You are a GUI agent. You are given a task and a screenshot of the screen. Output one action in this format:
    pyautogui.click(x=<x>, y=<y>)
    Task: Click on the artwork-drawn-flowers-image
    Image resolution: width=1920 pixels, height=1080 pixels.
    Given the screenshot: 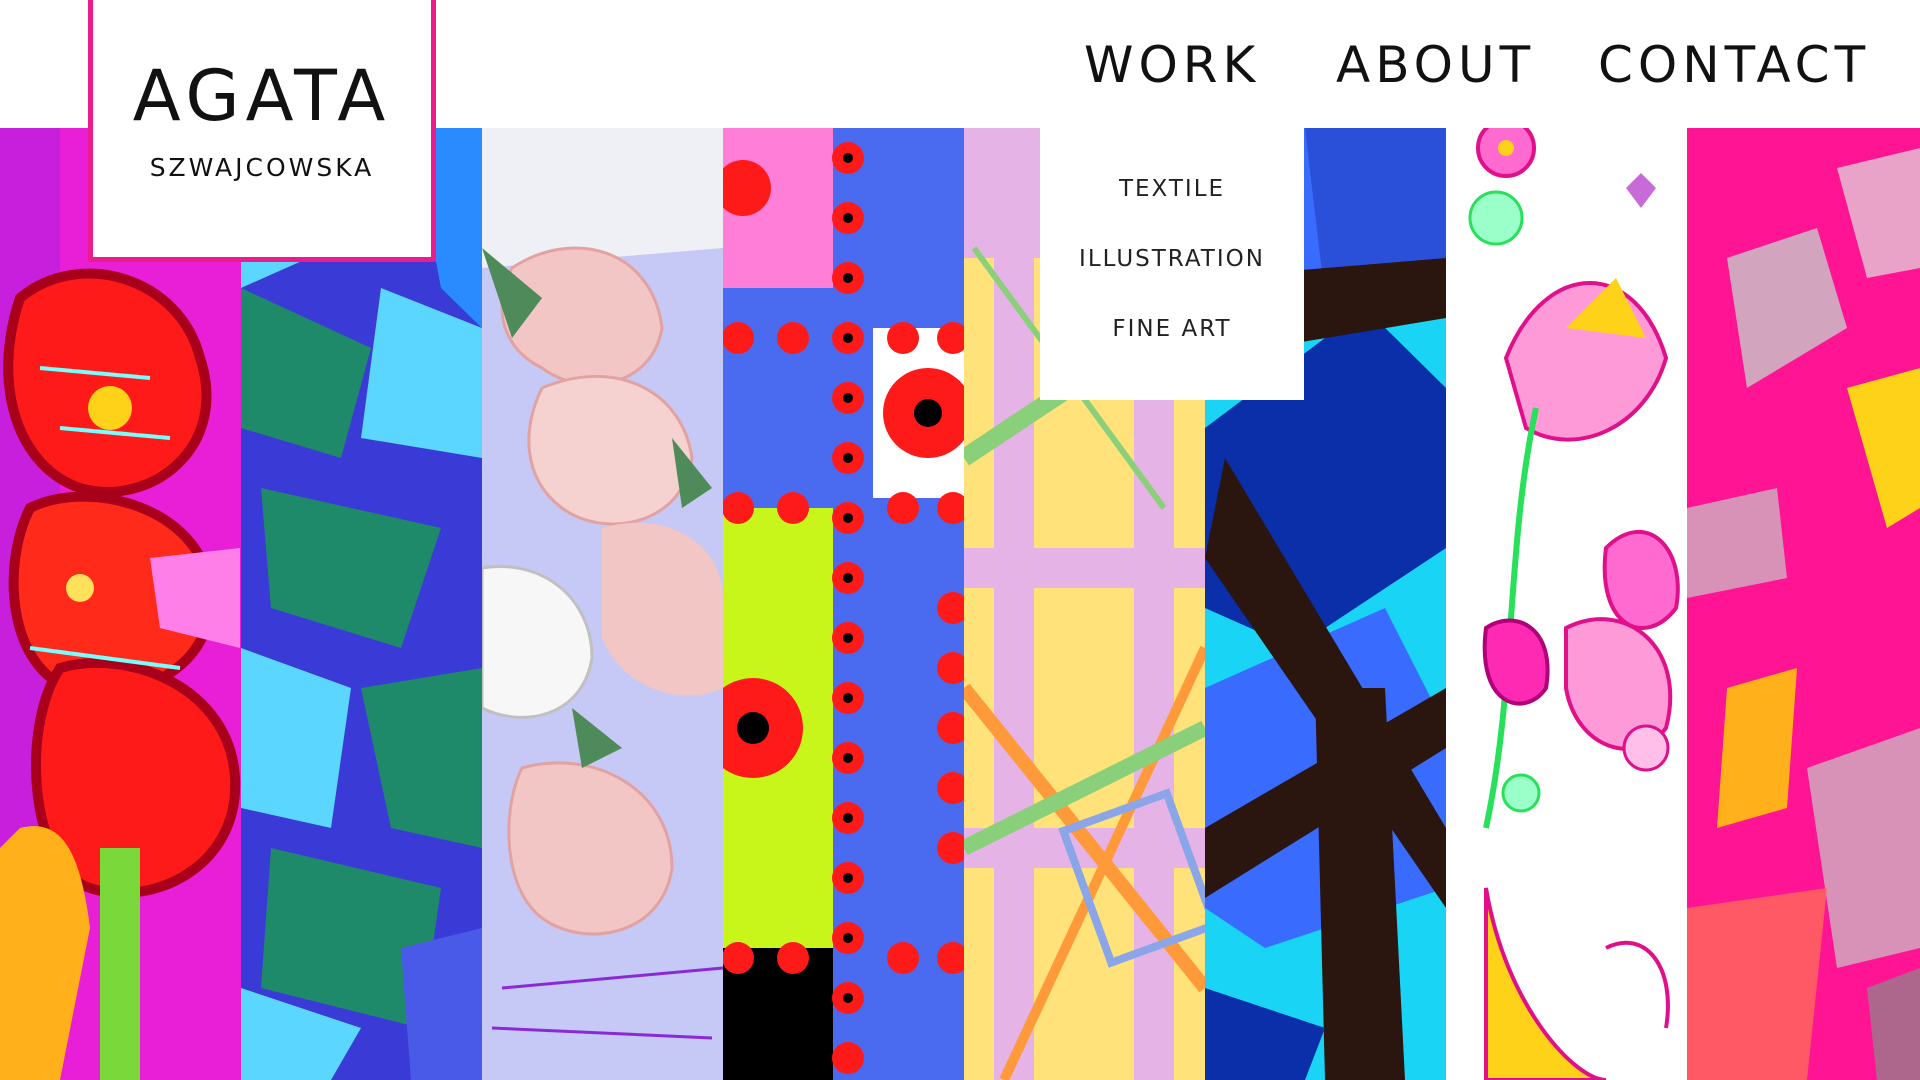 What is the action you would take?
    pyautogui.click(x=1566, y=604)
    